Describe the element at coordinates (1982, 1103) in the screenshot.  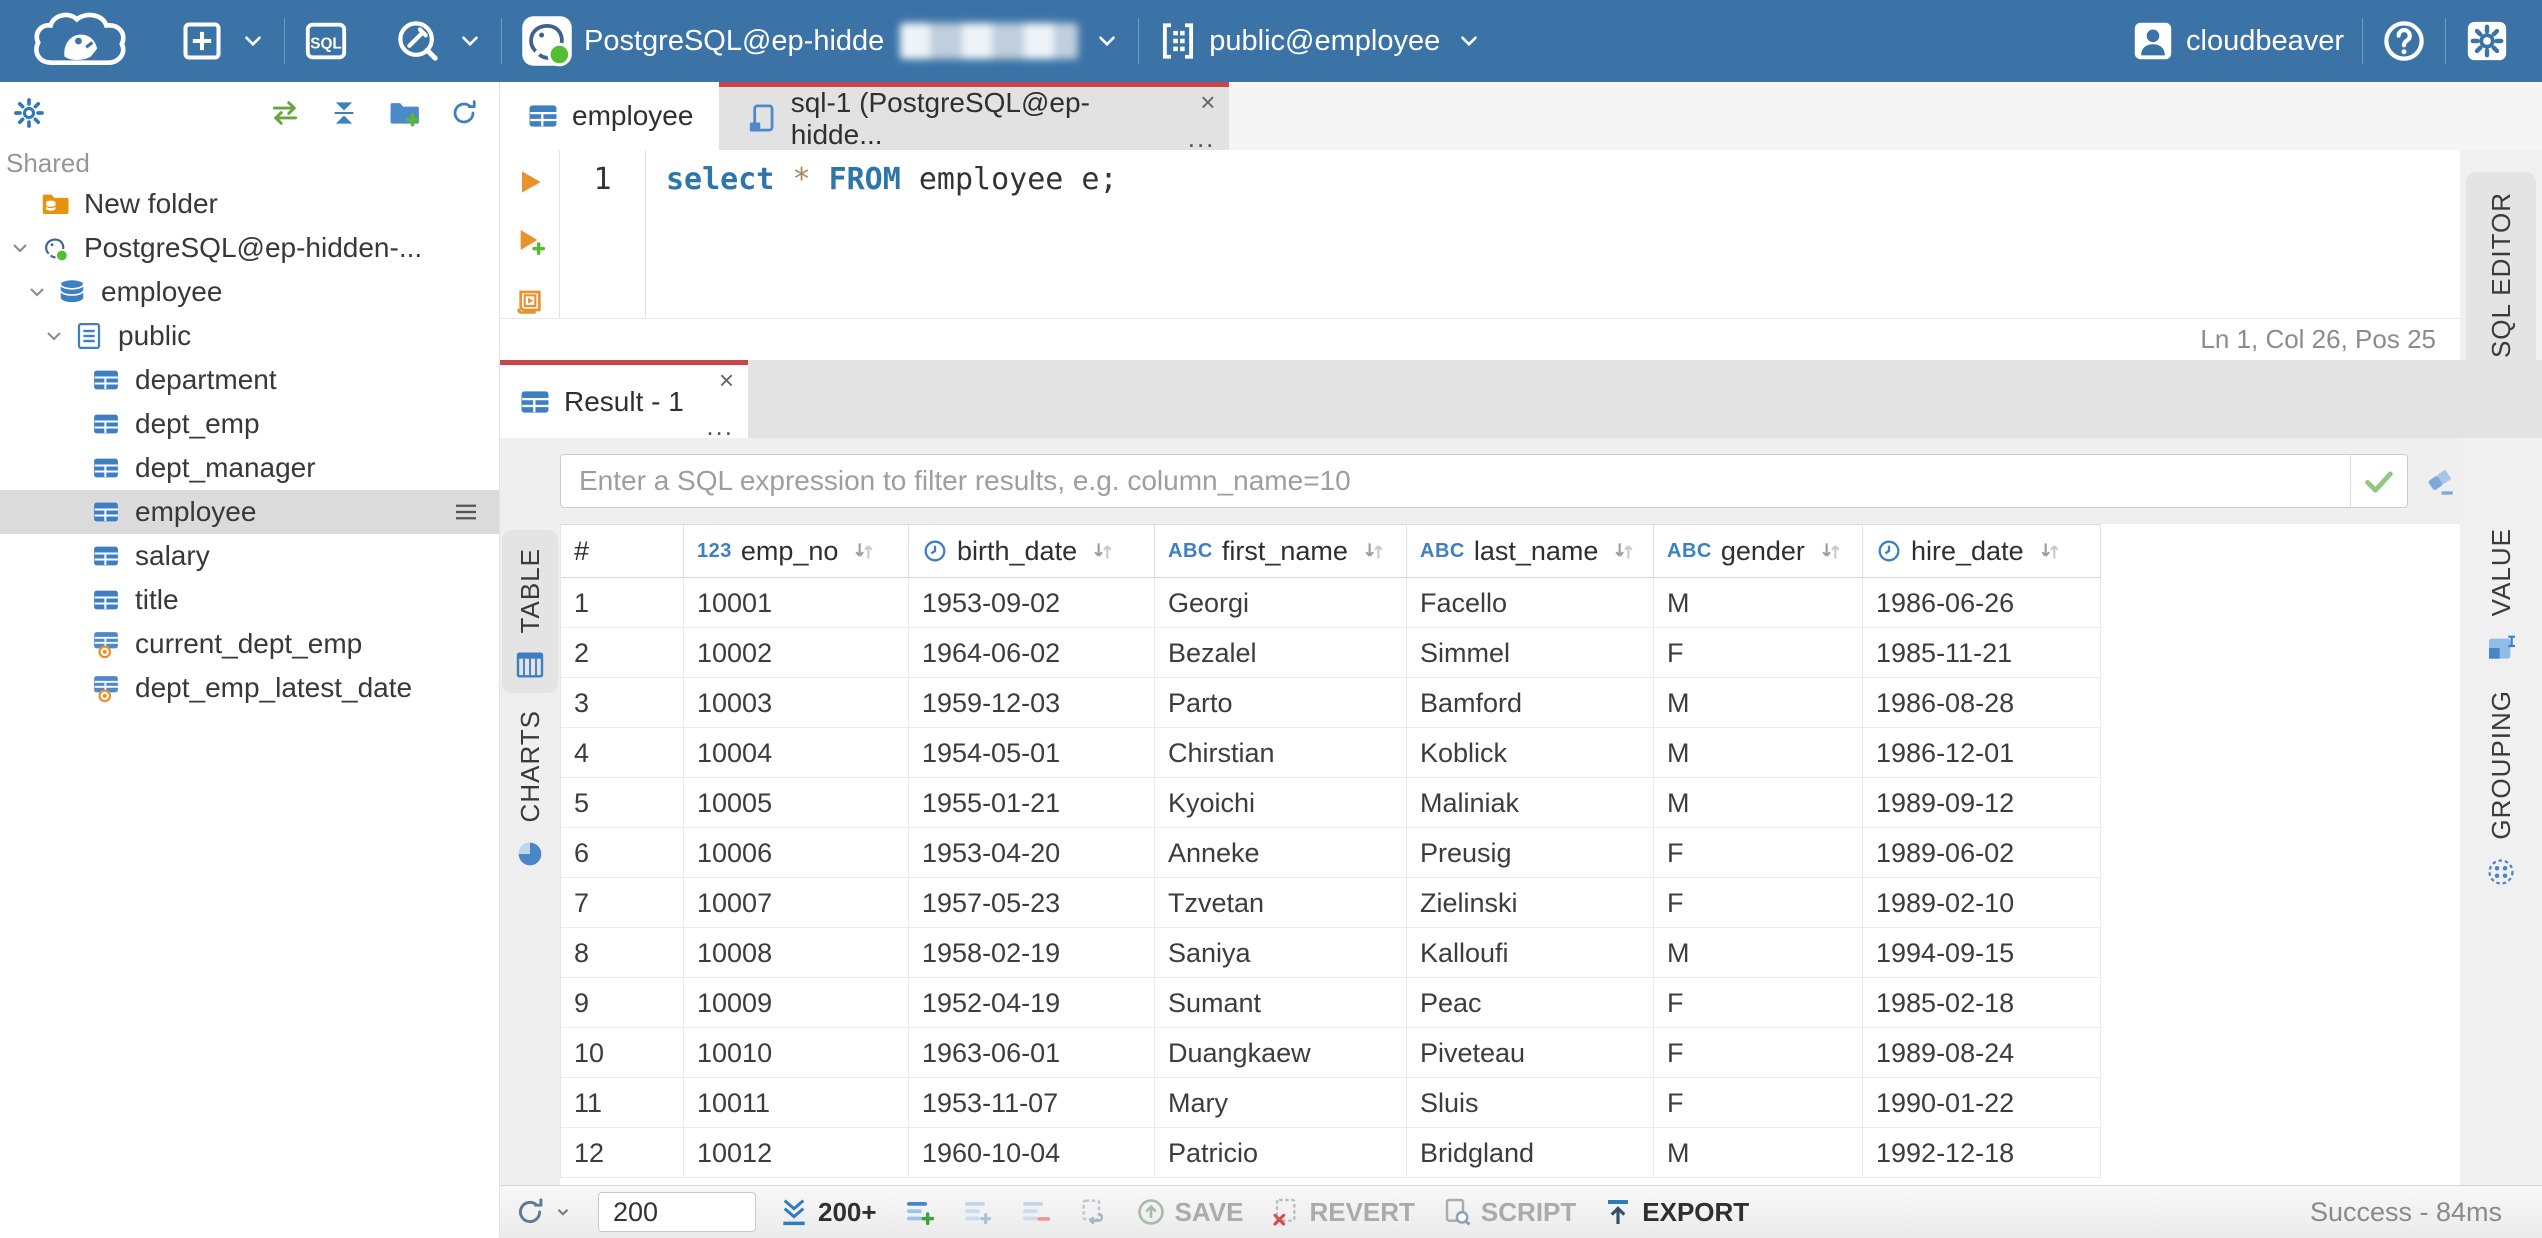
I see `data-cell: 1990-01-22` at that location.